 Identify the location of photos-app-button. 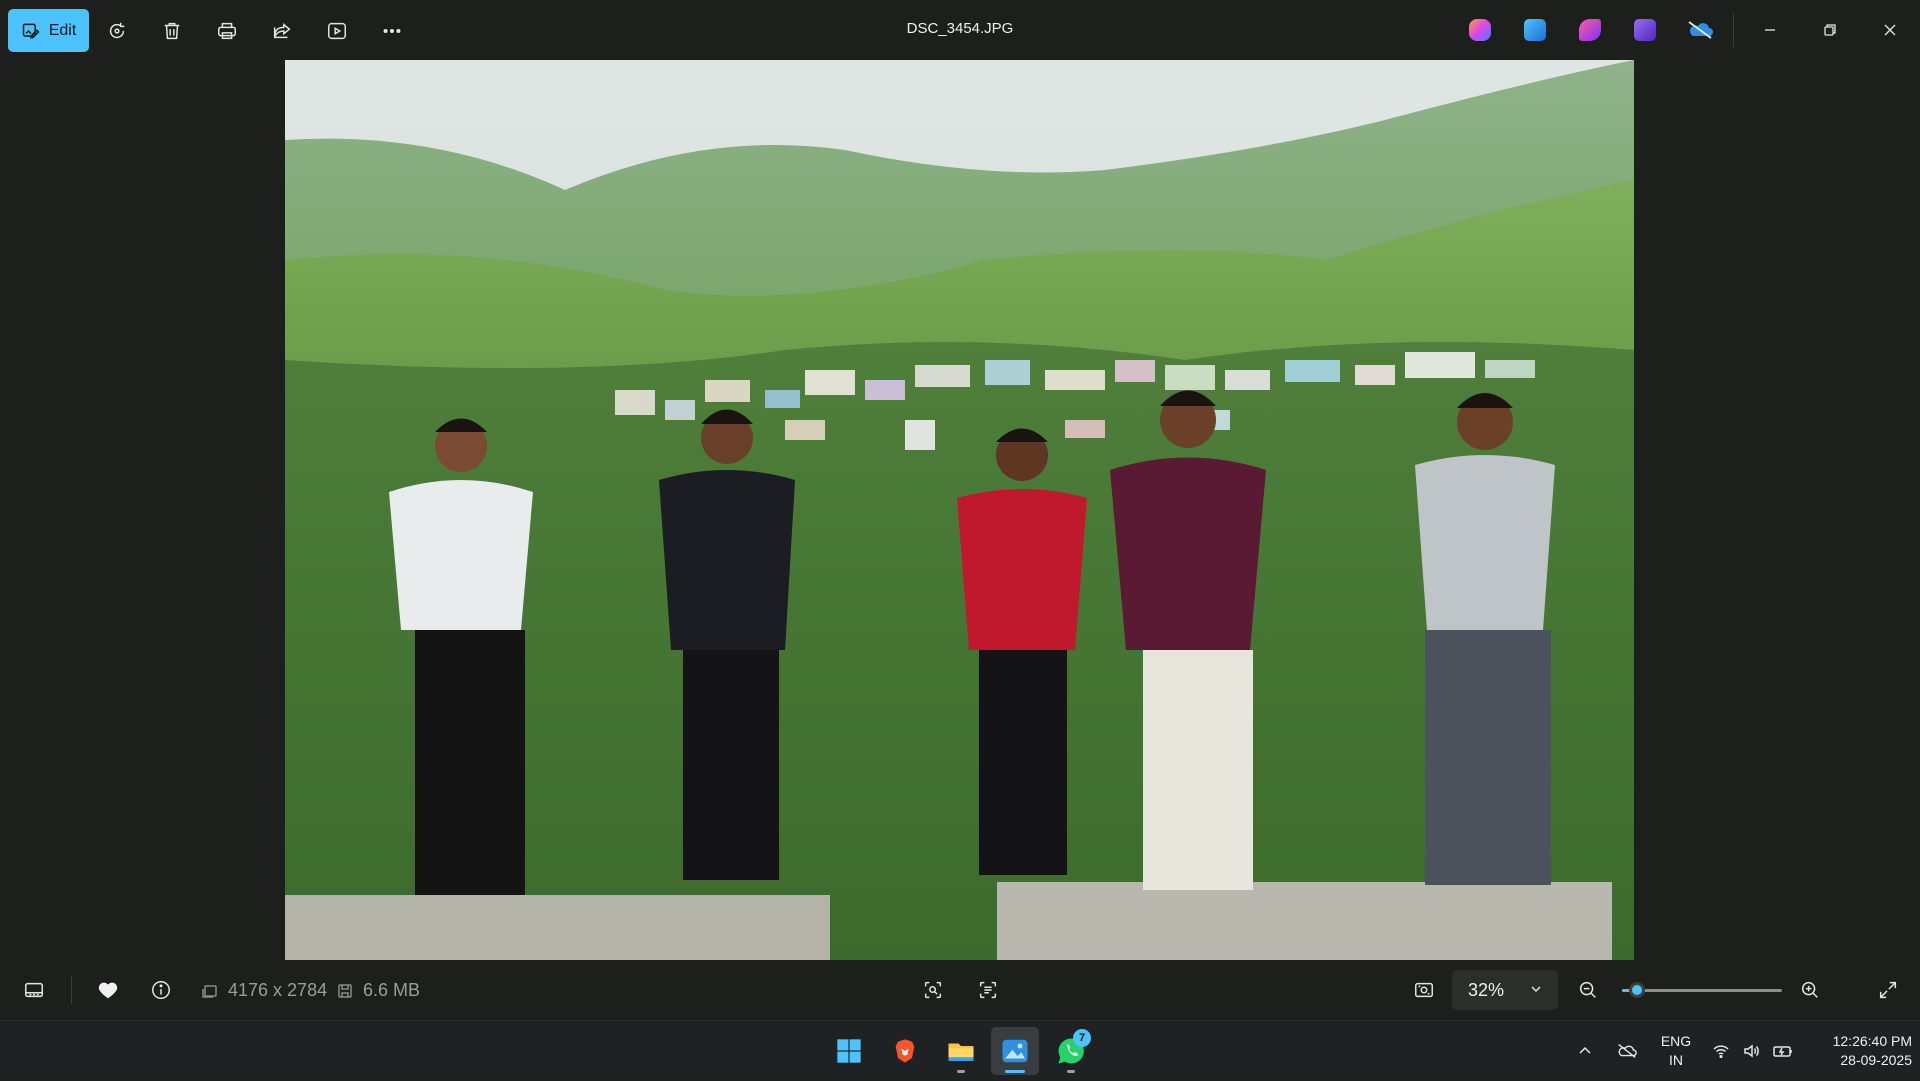
(1015, 1051).